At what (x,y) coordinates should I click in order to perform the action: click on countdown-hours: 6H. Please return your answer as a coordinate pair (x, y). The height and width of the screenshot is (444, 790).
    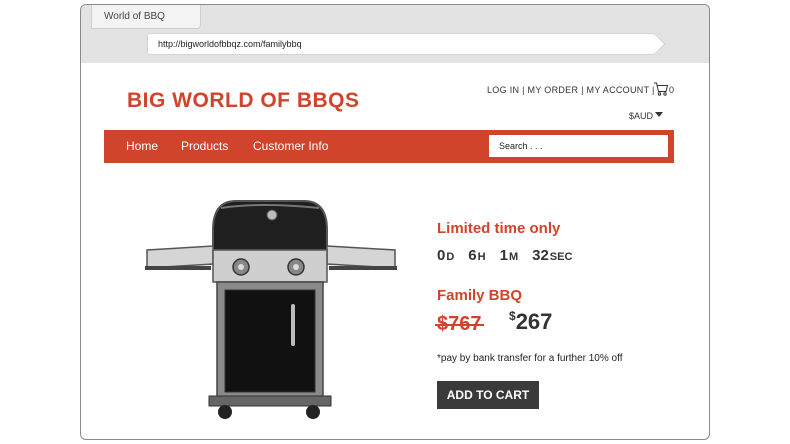
    Looking at the image, I should click on (477, 255).